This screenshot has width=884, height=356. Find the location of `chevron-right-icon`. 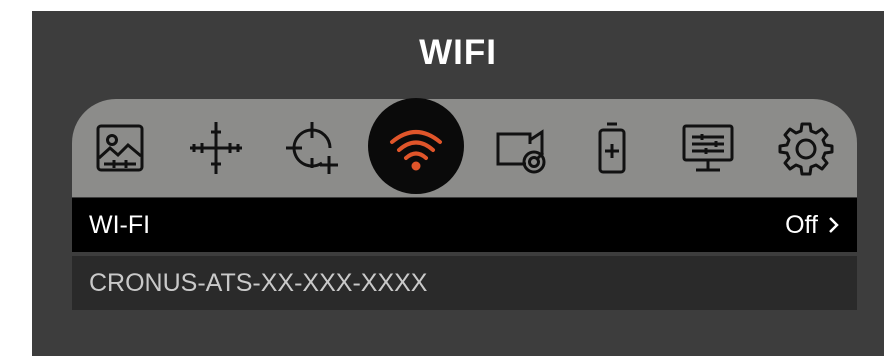

chevron-right-icon is located at coordinates (834, 225).